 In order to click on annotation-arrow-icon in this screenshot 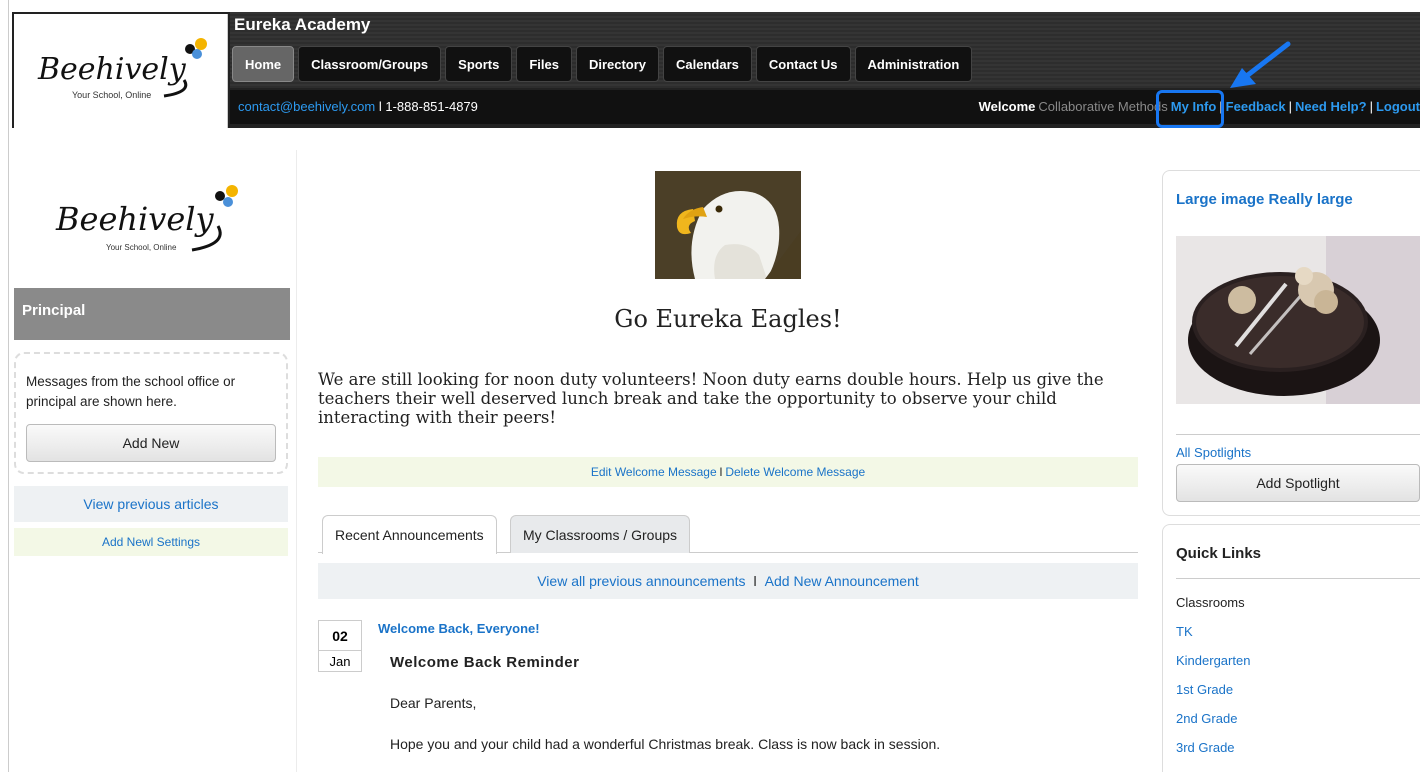, I will do `click(1260, 64)`.